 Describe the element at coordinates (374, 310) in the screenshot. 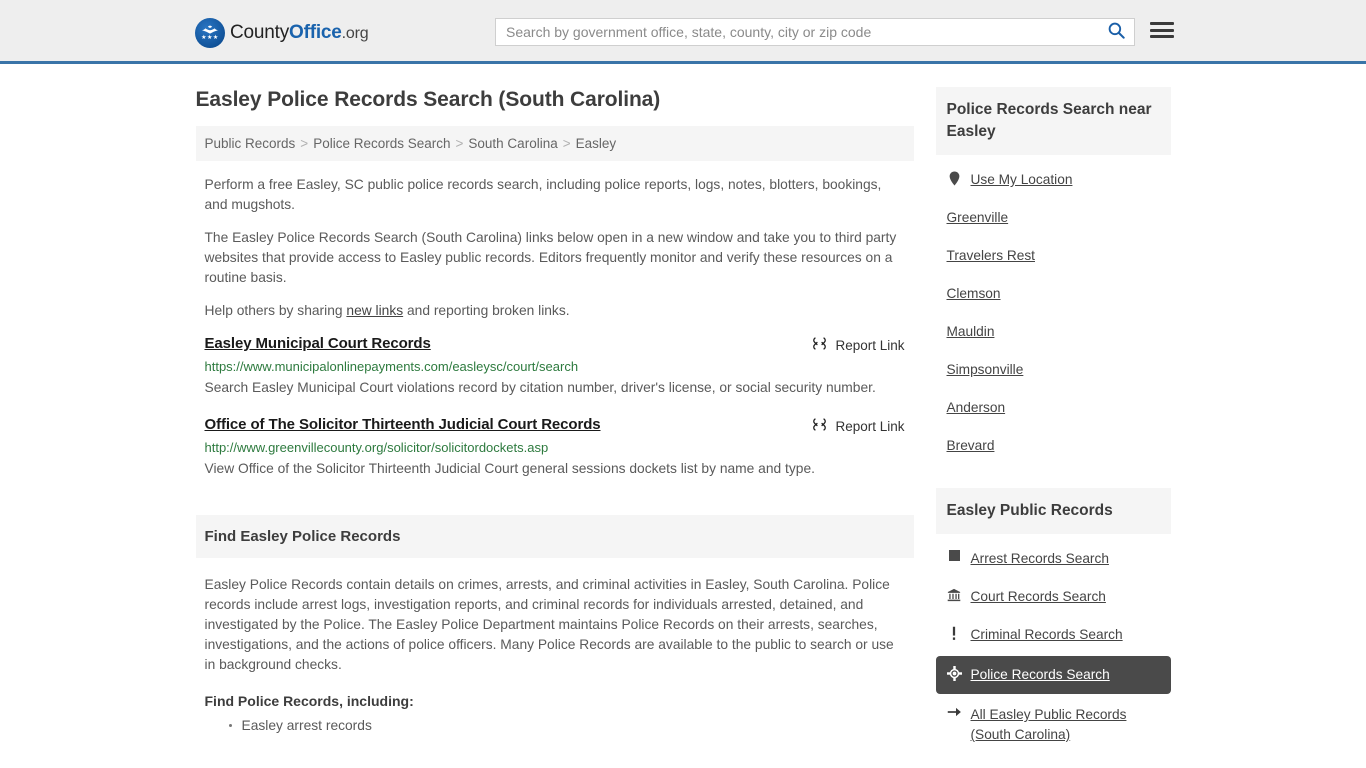

I see `new-links-link: new links` at that location.